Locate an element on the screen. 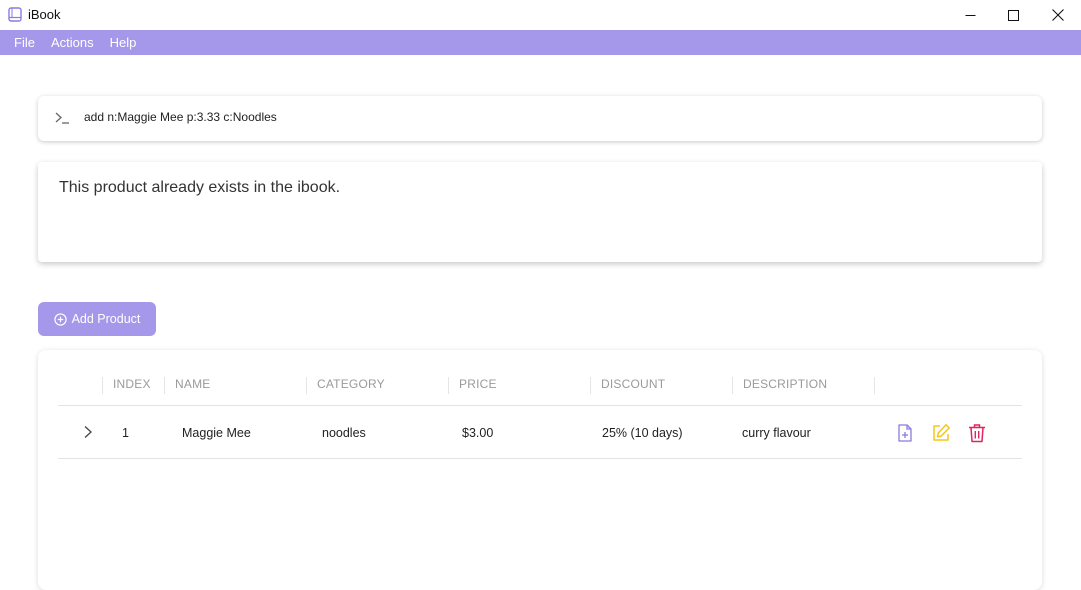 Image resolution: width=1081 pixels, height=590 pixels. chevron-right-icon is located at coordinates (88, 432).